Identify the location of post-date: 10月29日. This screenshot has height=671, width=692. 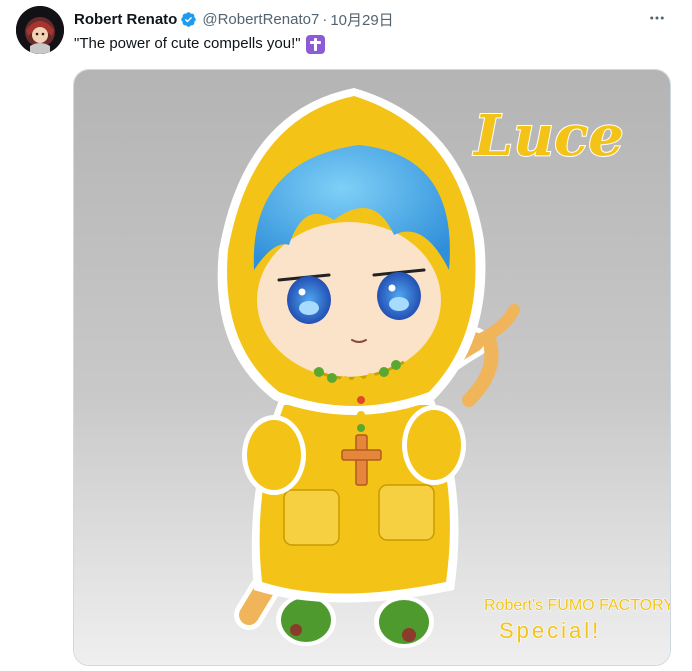
(361, 19).